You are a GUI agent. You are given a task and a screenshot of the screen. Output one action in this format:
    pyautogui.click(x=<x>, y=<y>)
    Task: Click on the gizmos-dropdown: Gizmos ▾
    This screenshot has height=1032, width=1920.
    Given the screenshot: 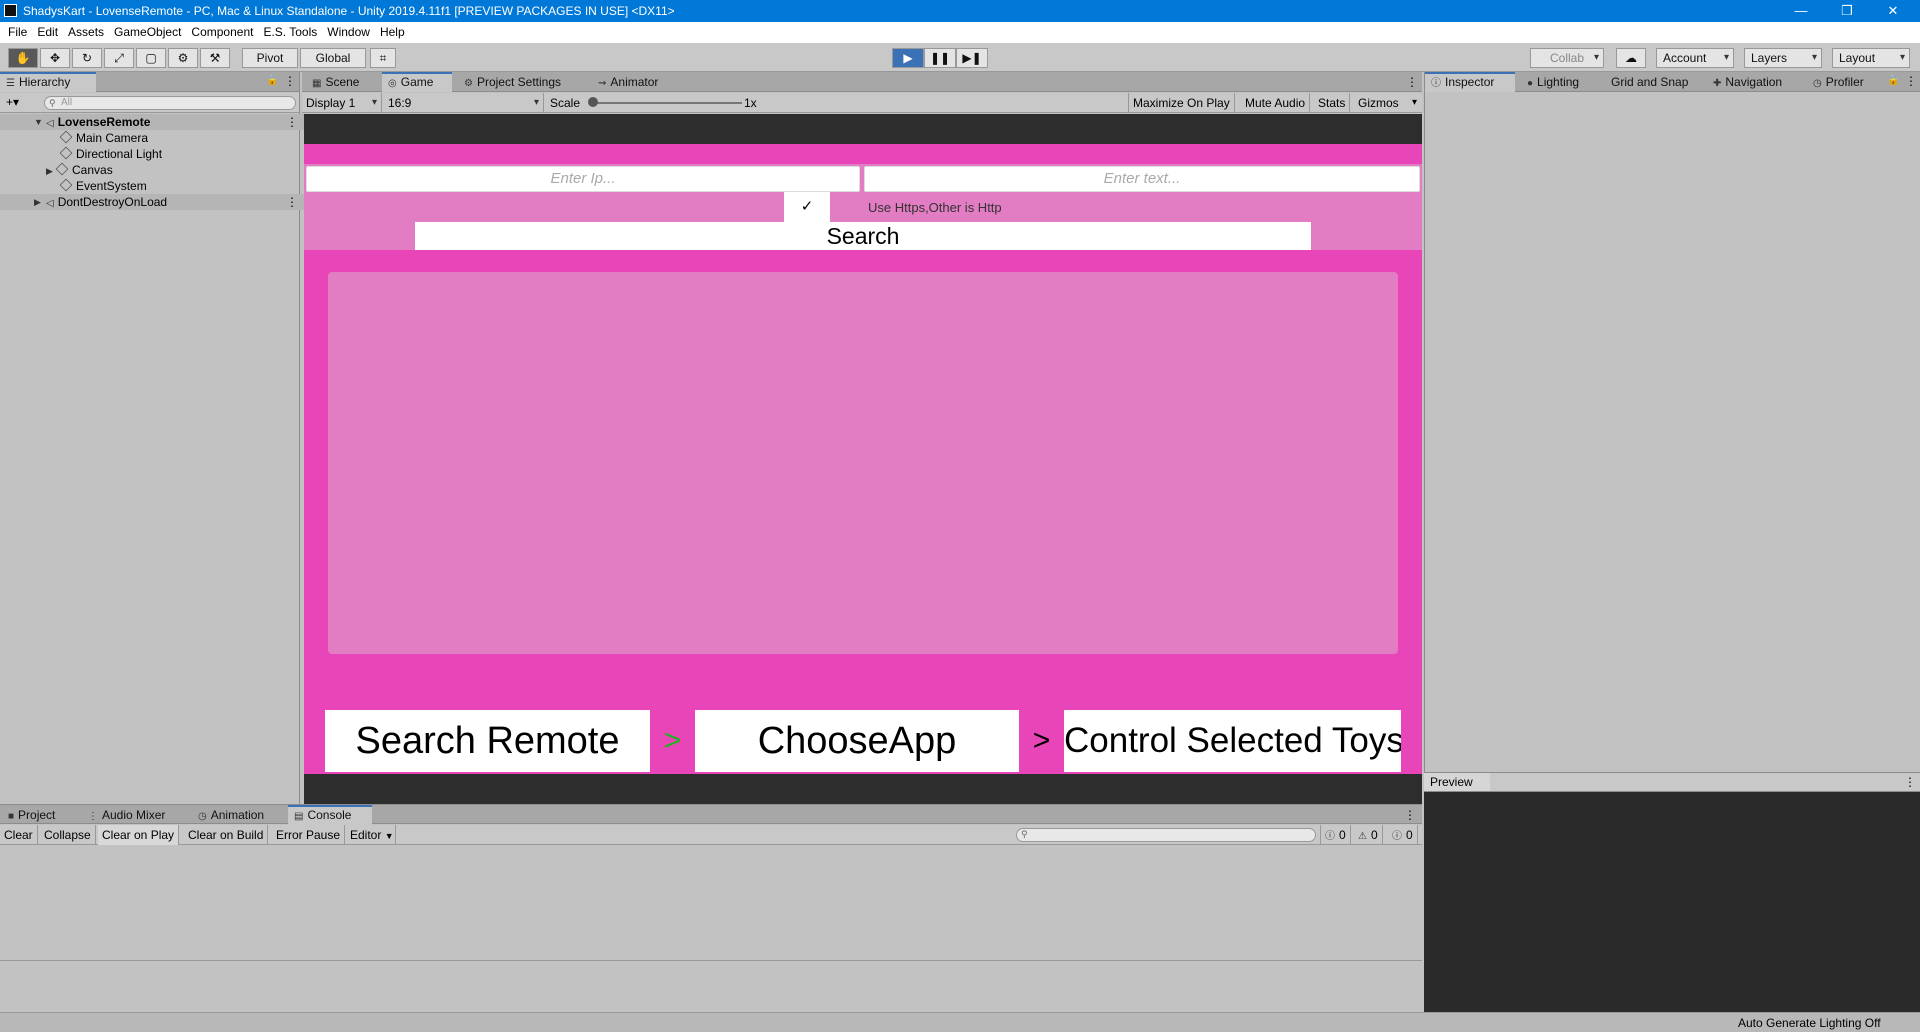 What is the action you would take?
    pyautogui.click(x=1388, y=103)
    